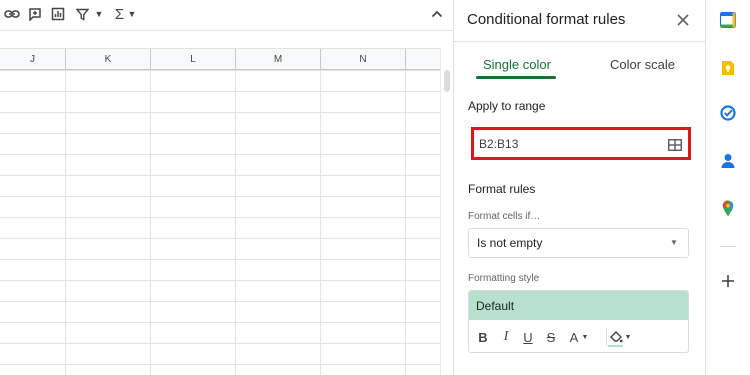  Describe the element at coordinates (628, 337) in the screenshot. I see `fill-color-caret-icon: ▼` at that location.